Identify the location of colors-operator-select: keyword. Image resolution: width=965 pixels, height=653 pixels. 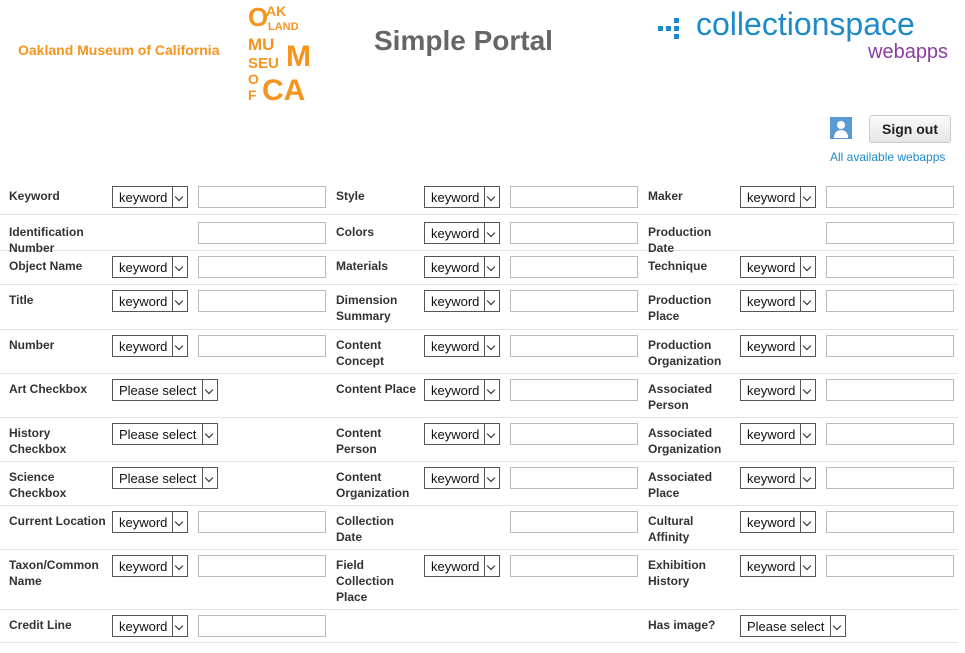
(462, 233).